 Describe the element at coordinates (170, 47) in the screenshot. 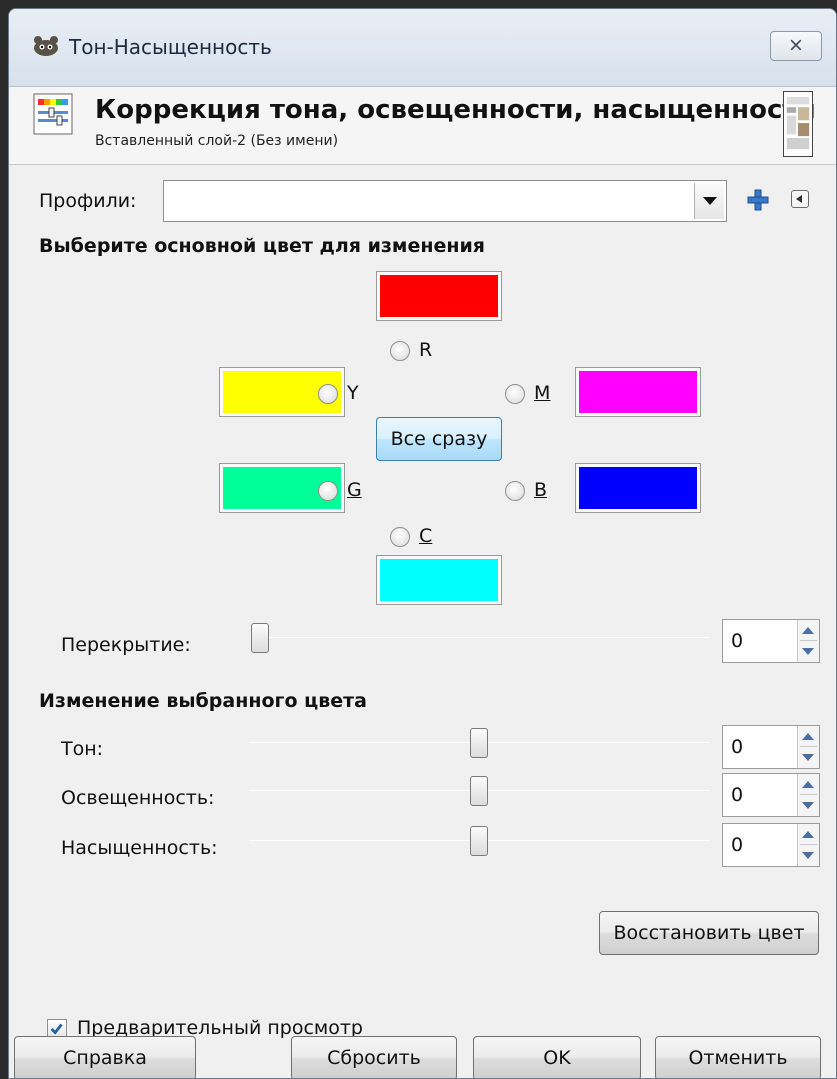

I see `window-title: Тон-Насыщенность` at that location.